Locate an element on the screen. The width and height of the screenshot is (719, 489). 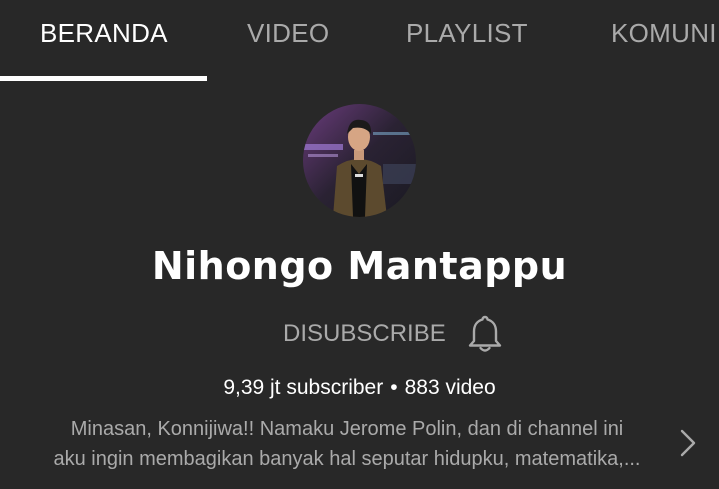
bell-icon is located at coordinates (485, 334).